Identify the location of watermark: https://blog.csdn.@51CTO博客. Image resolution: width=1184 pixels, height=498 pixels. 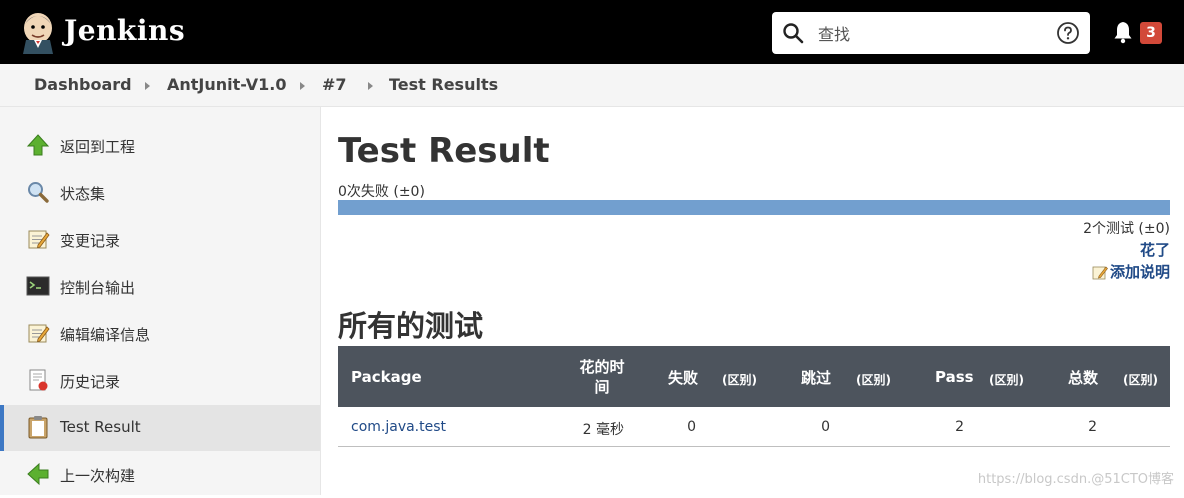
(1075, 479).